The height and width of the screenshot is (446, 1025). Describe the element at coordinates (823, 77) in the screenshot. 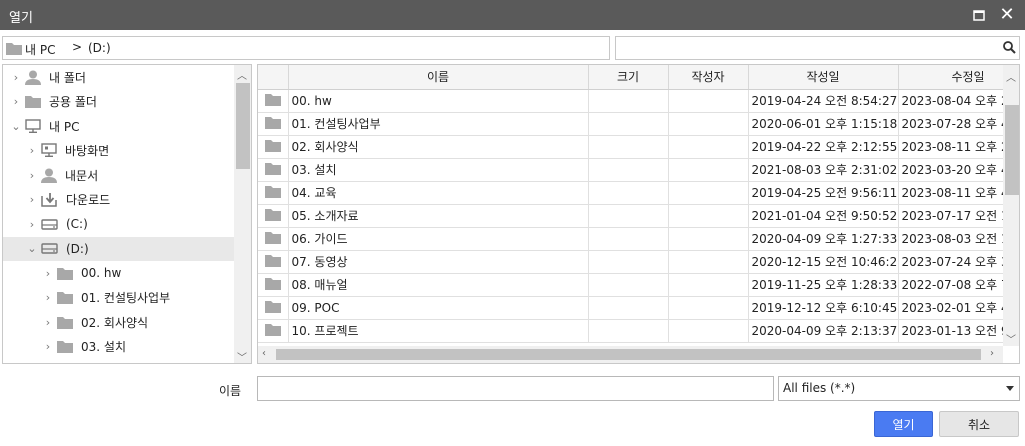

I see `column-header-created: 작성일` at that location.